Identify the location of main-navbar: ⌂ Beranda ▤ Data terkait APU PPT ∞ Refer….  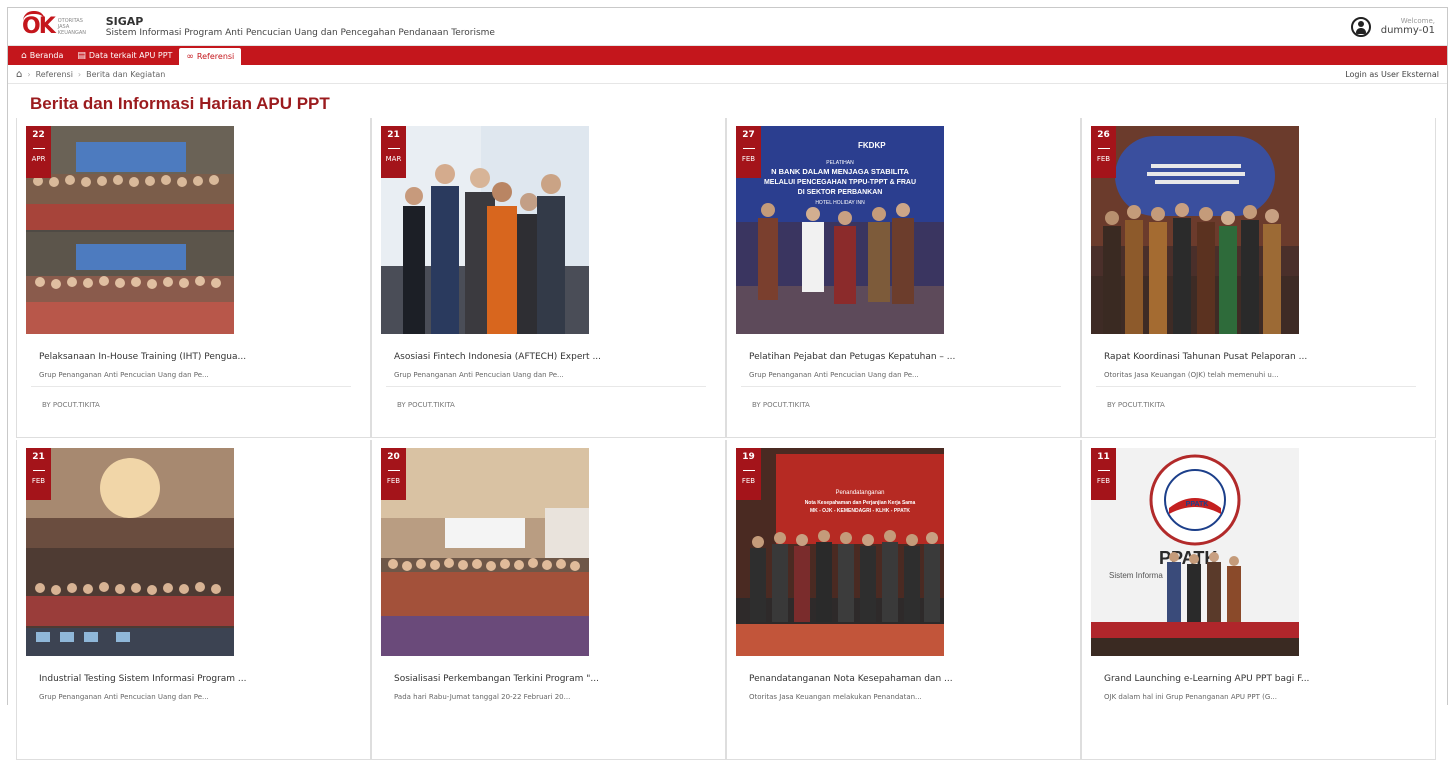
(727, 55).